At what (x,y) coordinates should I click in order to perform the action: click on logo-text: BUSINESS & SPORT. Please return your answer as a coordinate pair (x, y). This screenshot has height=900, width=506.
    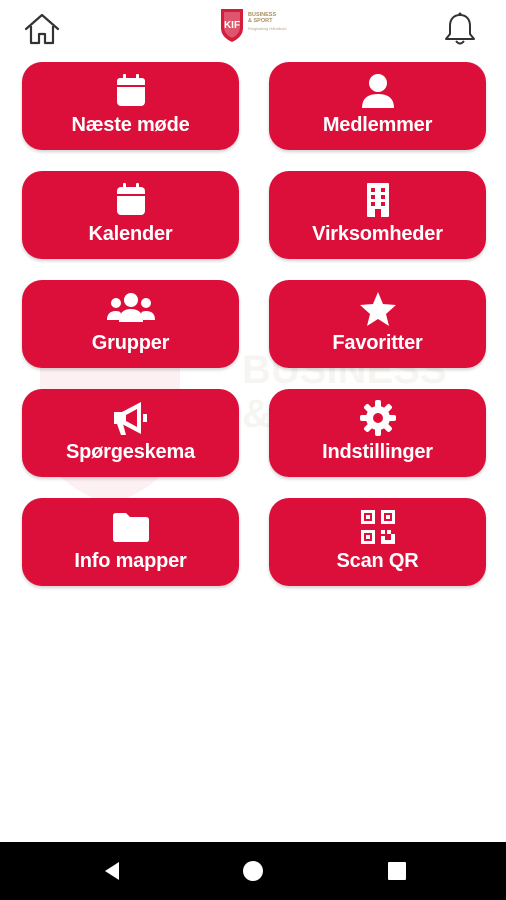
    Looking at the image, I should click on (262, 18).